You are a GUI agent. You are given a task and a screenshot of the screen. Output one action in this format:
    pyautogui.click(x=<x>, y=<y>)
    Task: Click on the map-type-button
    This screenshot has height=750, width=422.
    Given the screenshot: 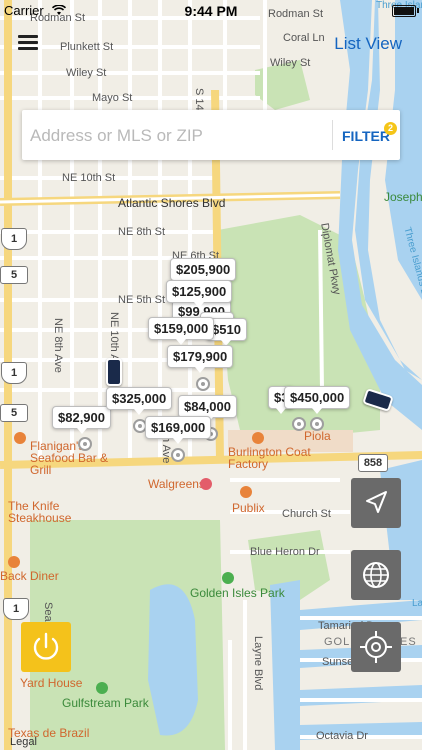 What is the action you would take?
    pyautogui.click(x=376, y=575)
    